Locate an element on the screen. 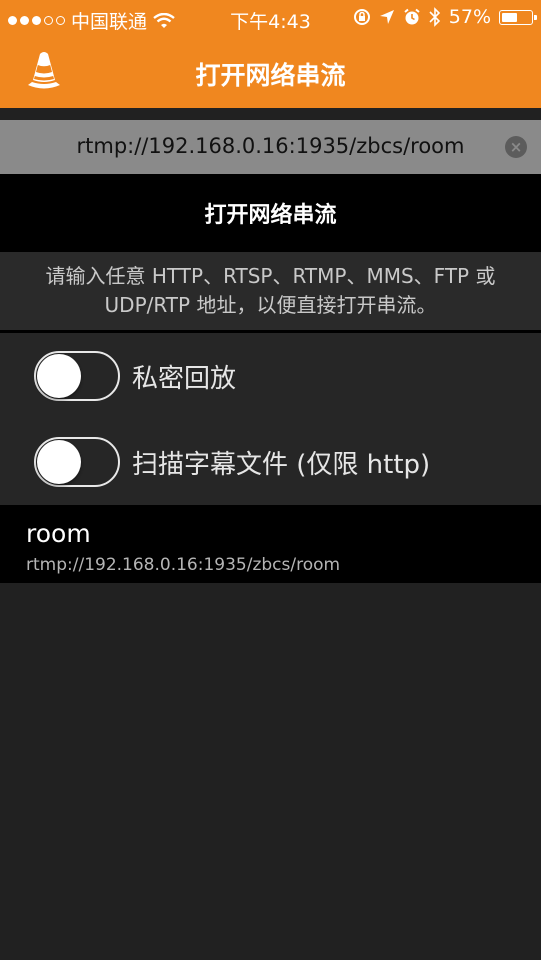 The width and height of the screenshot is (541, 960). bluetooth-icon is located at coordinates (434, 17).